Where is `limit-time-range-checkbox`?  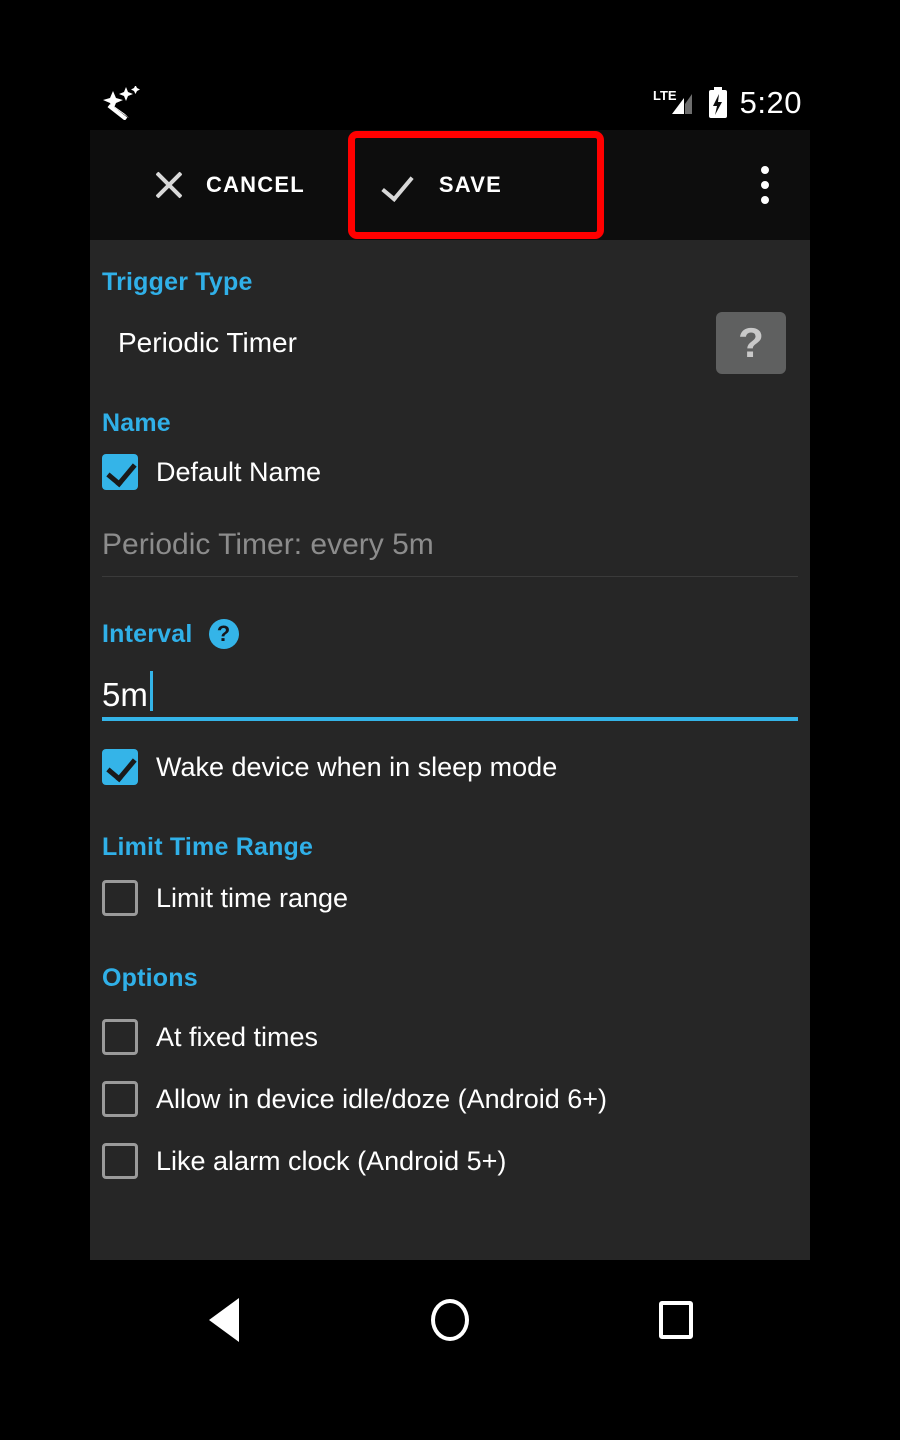 limit-time-range-checkbox is located at coordinates (120, 898).